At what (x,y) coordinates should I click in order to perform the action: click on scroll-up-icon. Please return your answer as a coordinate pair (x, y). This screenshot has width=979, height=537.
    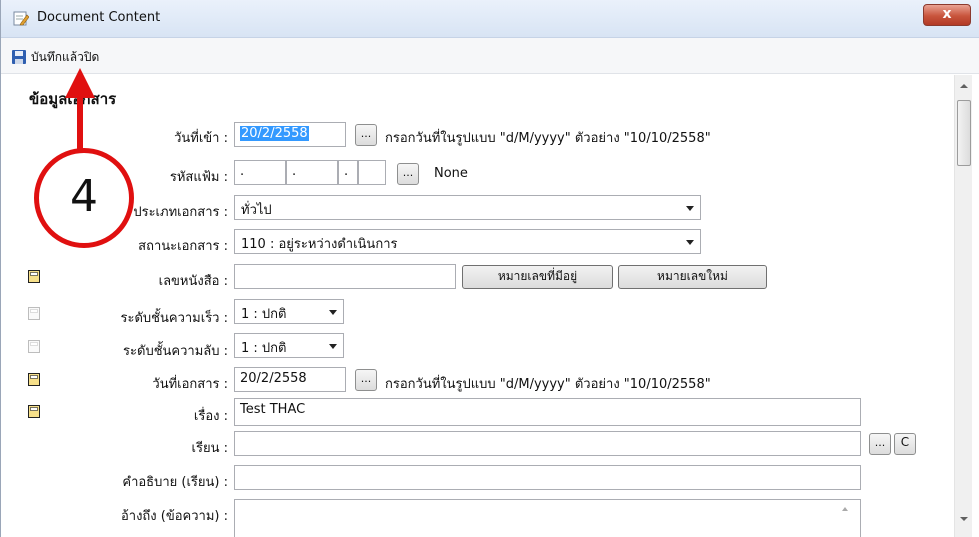
    Looking at the image, I should click on (964, 86).